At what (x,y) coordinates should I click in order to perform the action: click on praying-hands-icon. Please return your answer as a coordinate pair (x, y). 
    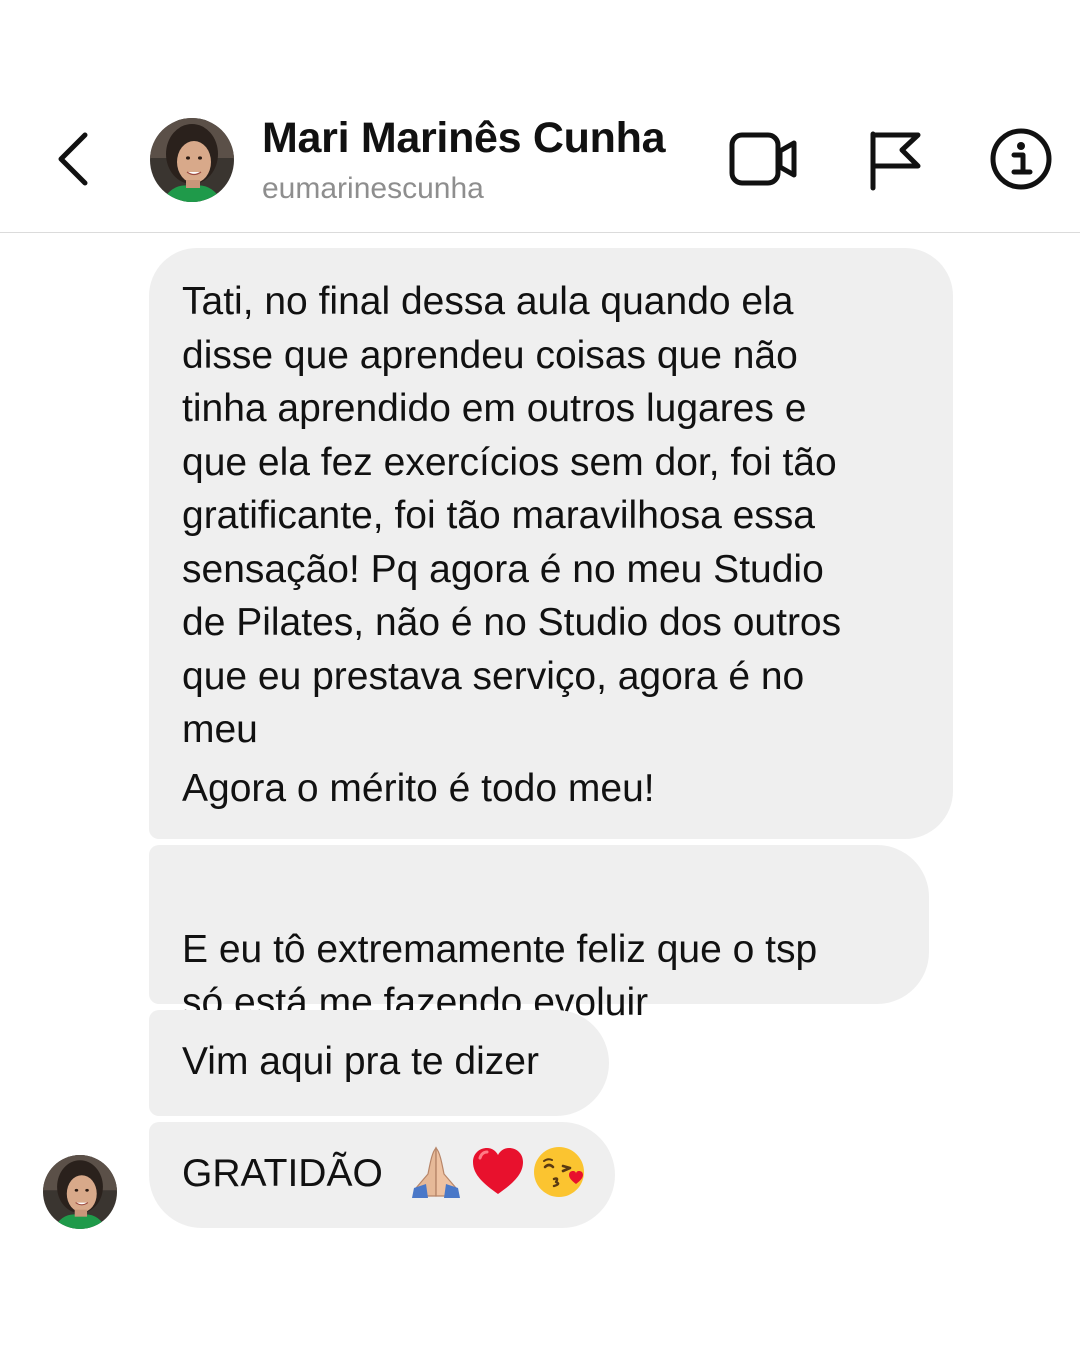
    Looking at the image, I should click on (436, 1172).